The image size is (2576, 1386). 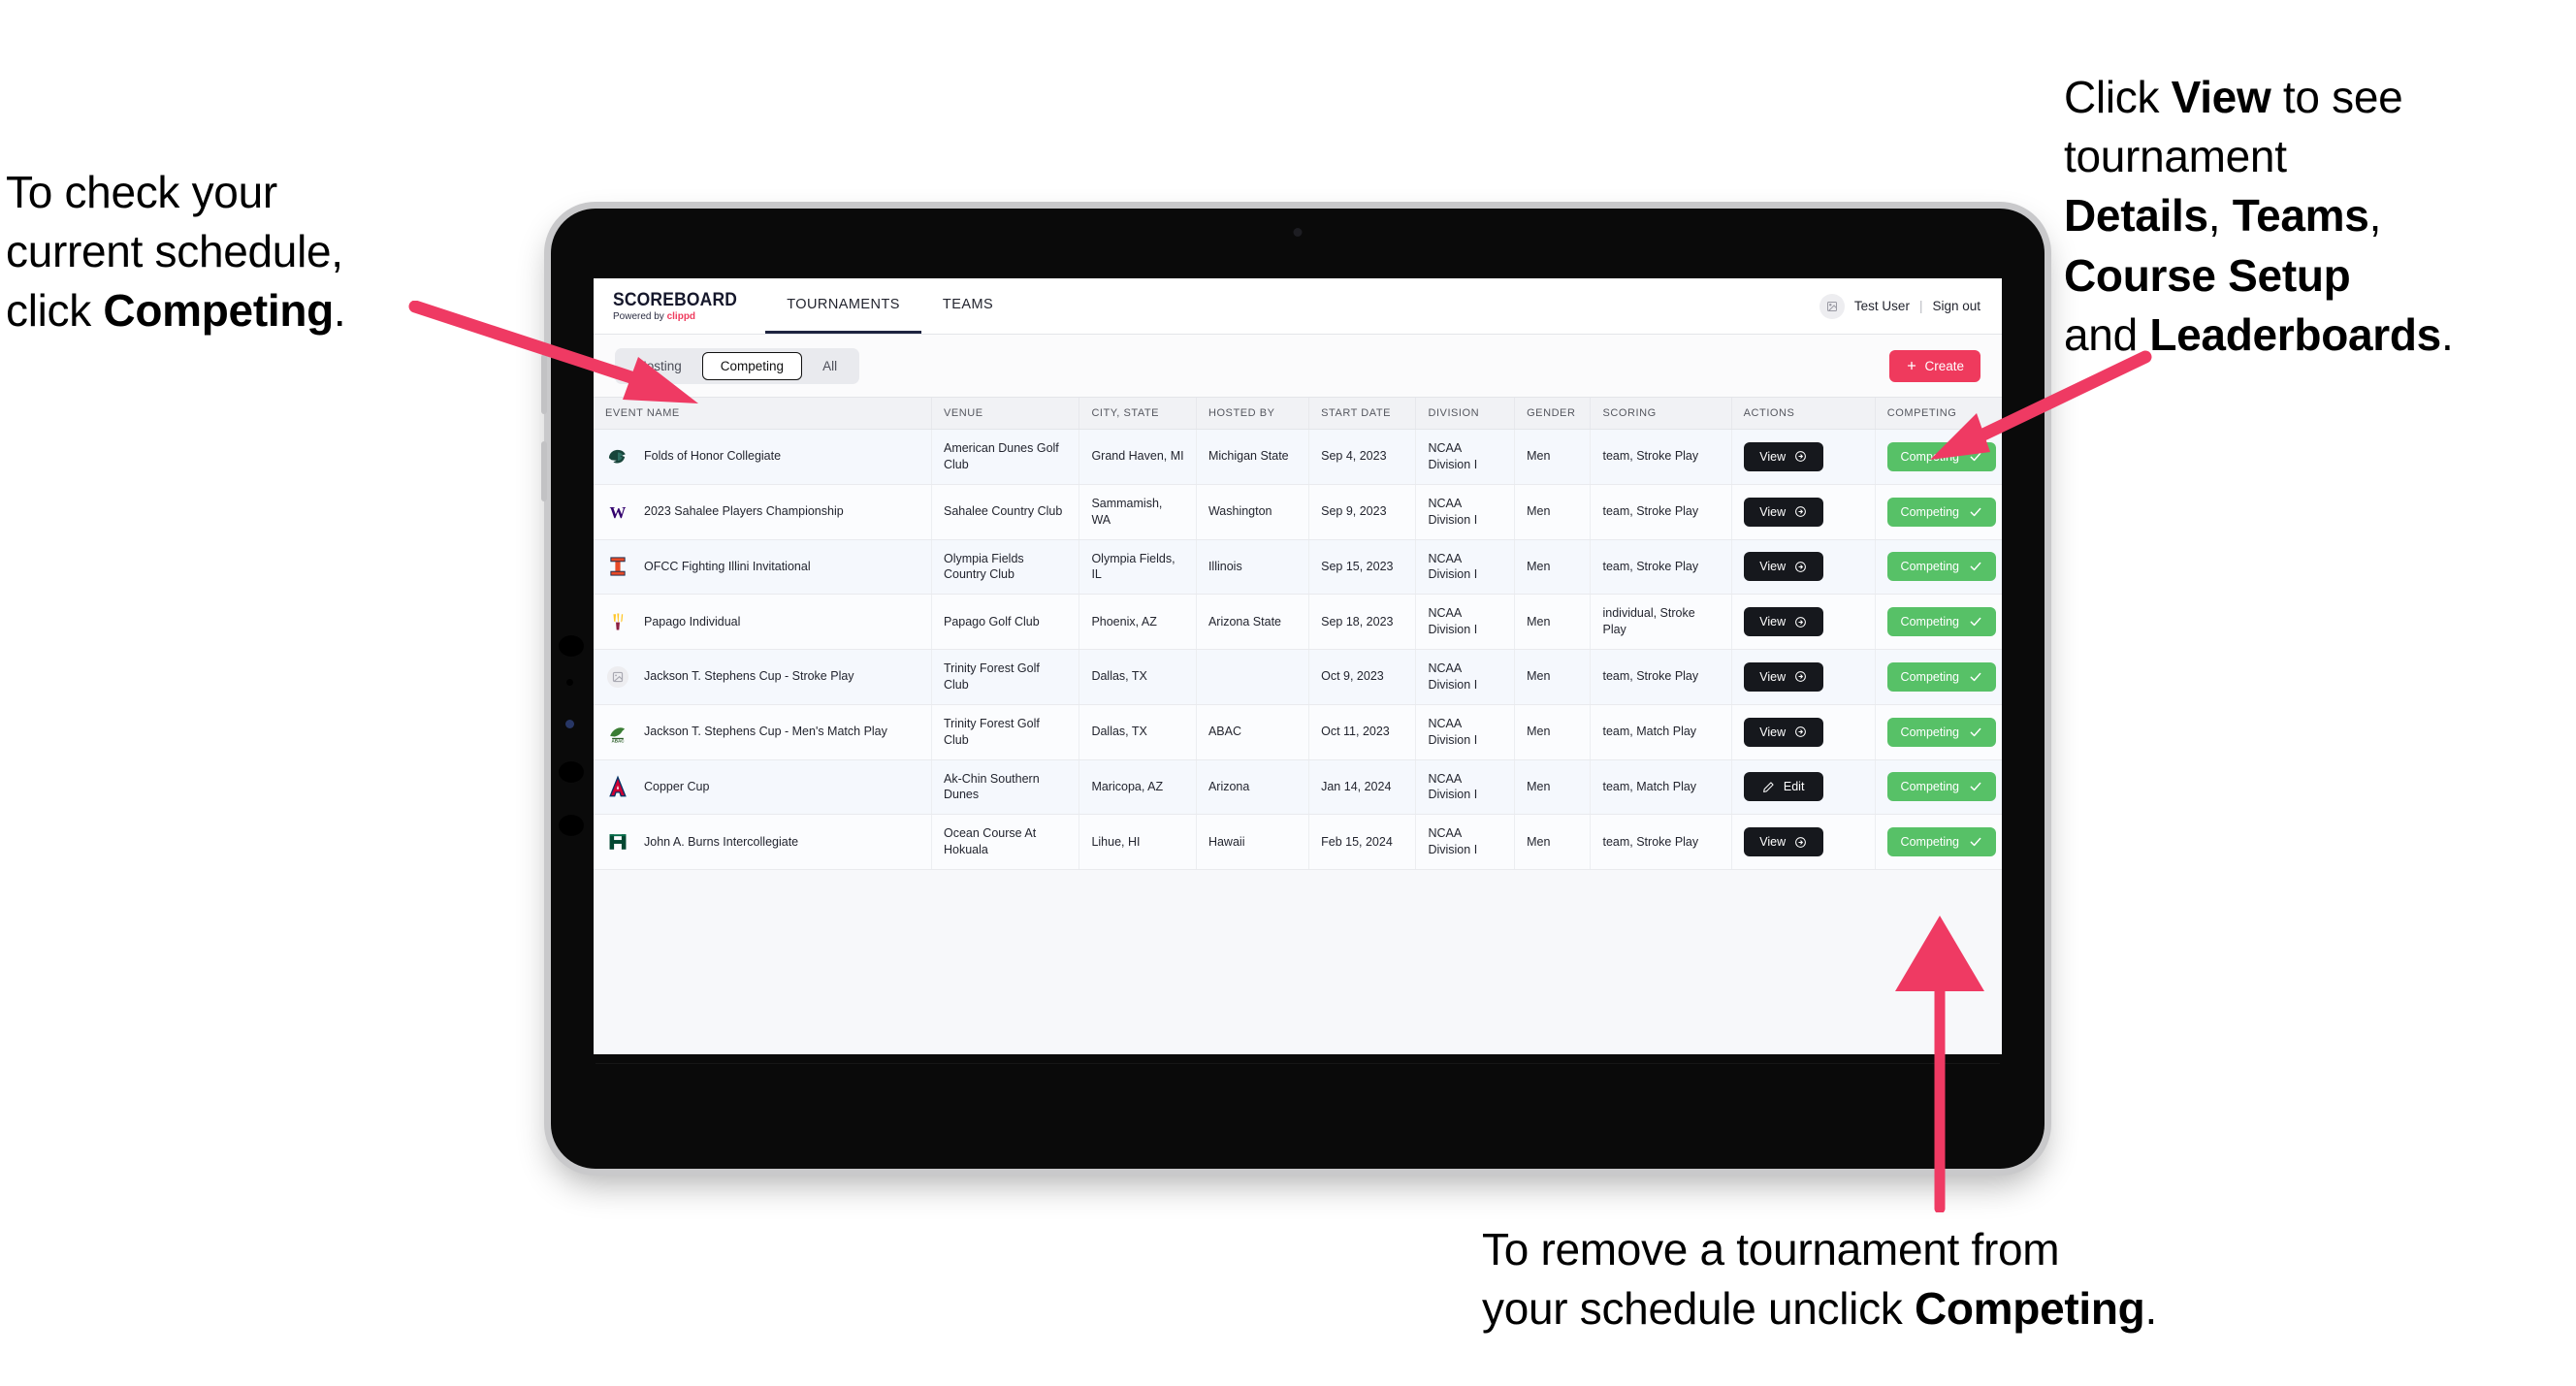 What do you see at coordinates (1832, 306) in the screenshot?
I see `avatar` at bounding box center [1832, 306].